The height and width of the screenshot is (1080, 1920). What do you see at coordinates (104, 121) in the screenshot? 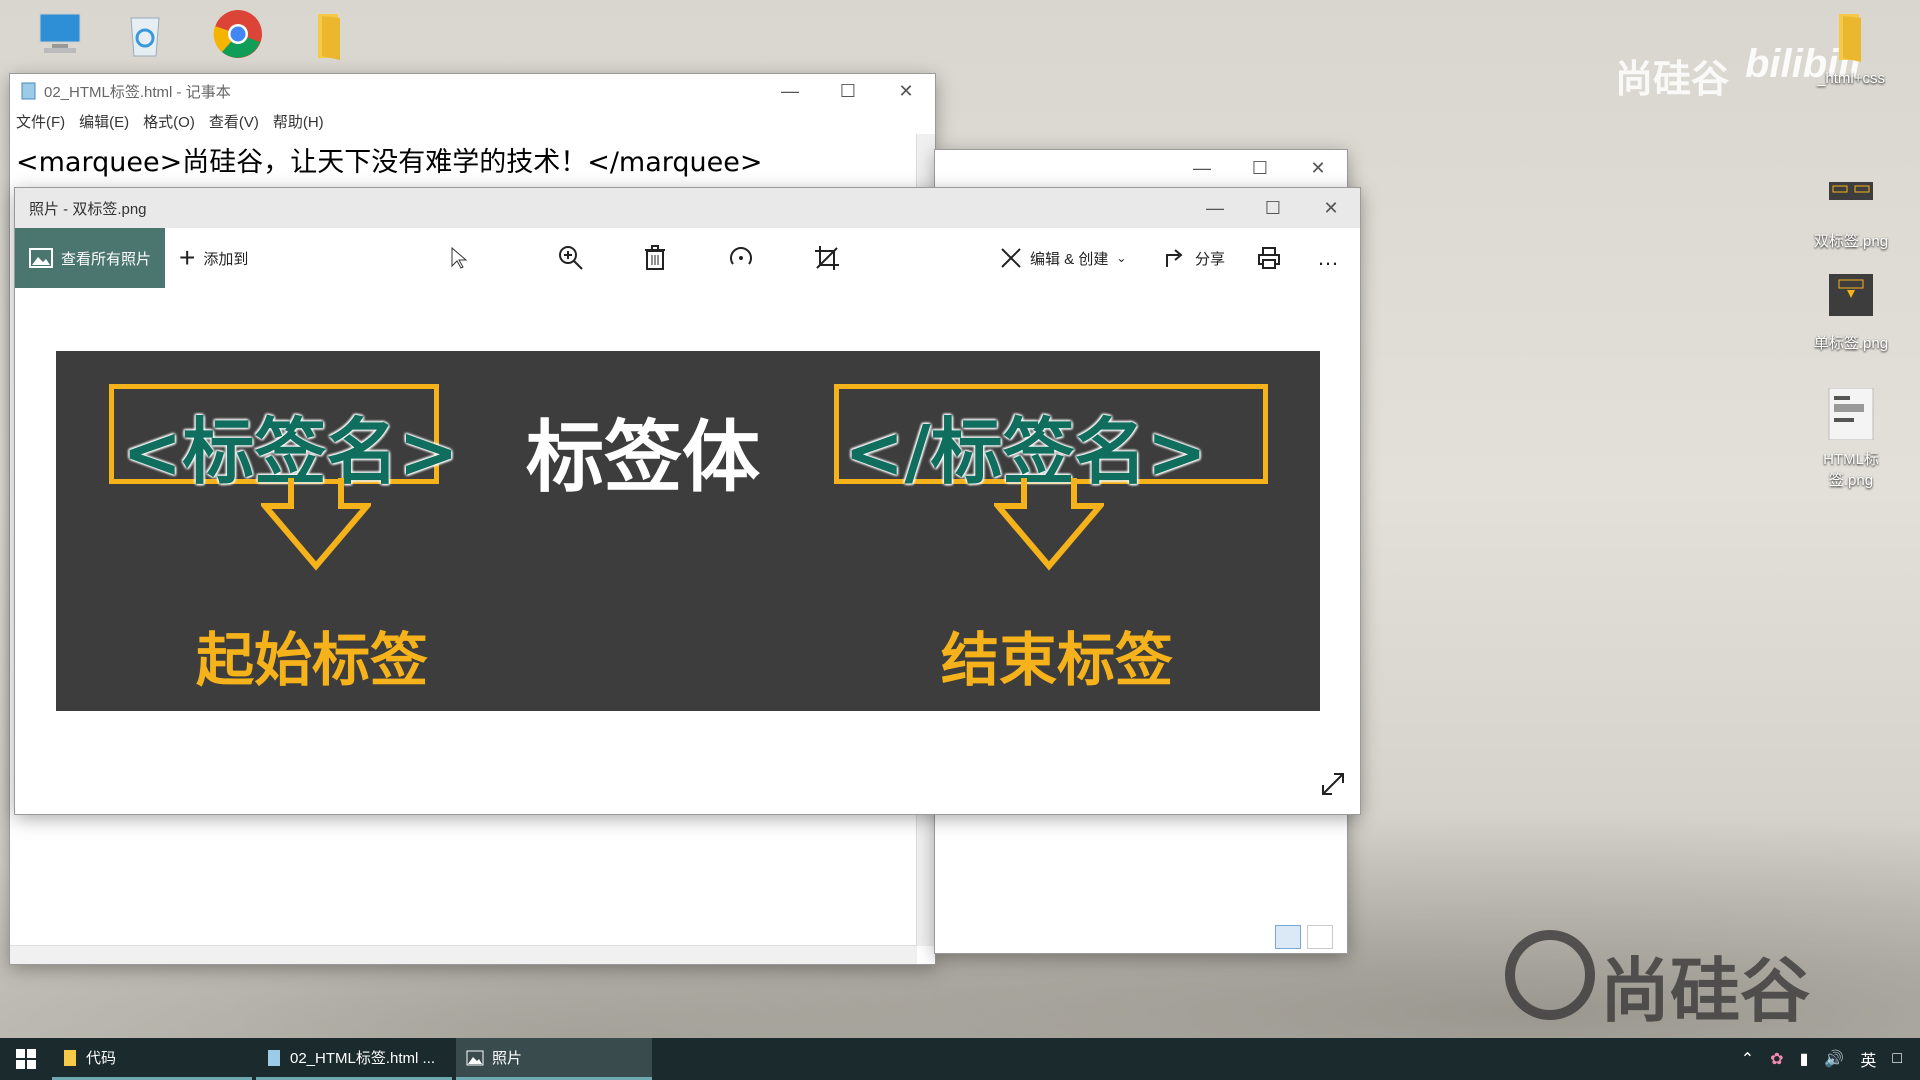
I see `menu-edit: 编辑(E)` at bounding box center [104, 121].